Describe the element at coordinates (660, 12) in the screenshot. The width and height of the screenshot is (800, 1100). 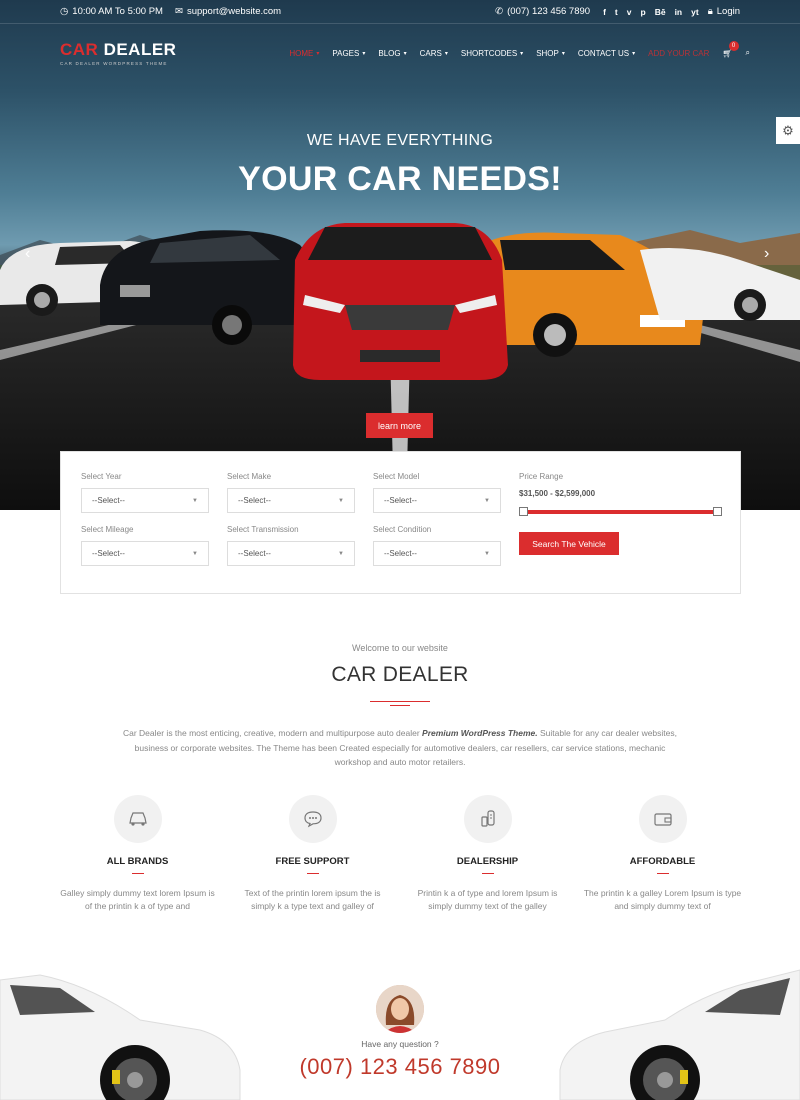
I see `behance-icon: Bē` at that location.